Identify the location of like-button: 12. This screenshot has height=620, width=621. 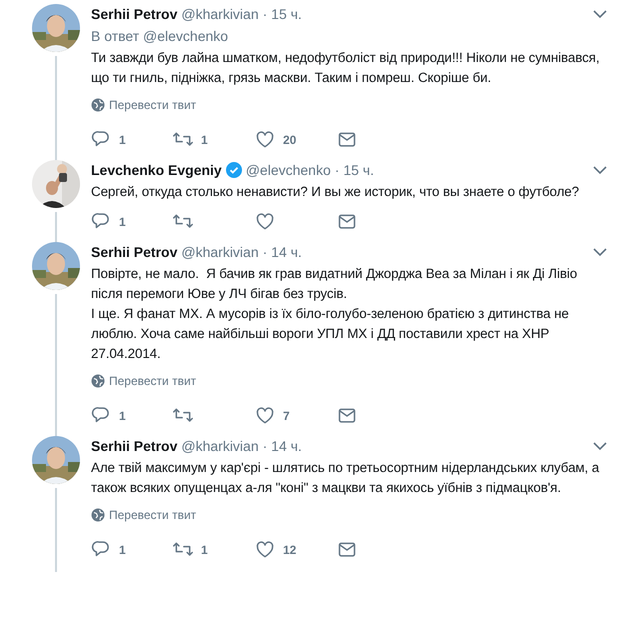
(296, 550).